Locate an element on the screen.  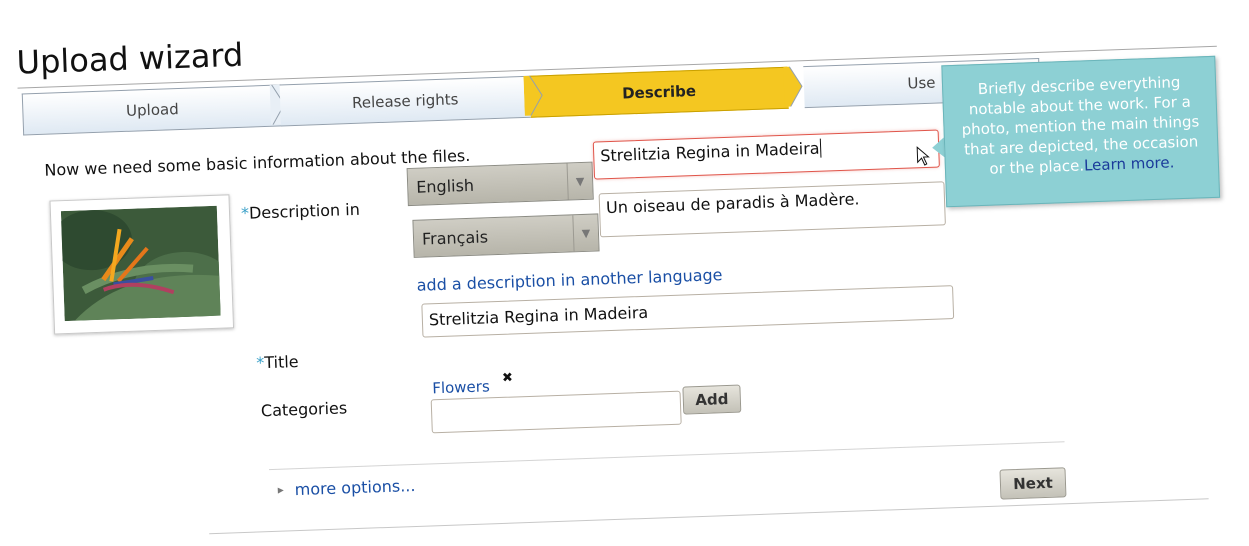
category-input is located at coordinates (556, 412).